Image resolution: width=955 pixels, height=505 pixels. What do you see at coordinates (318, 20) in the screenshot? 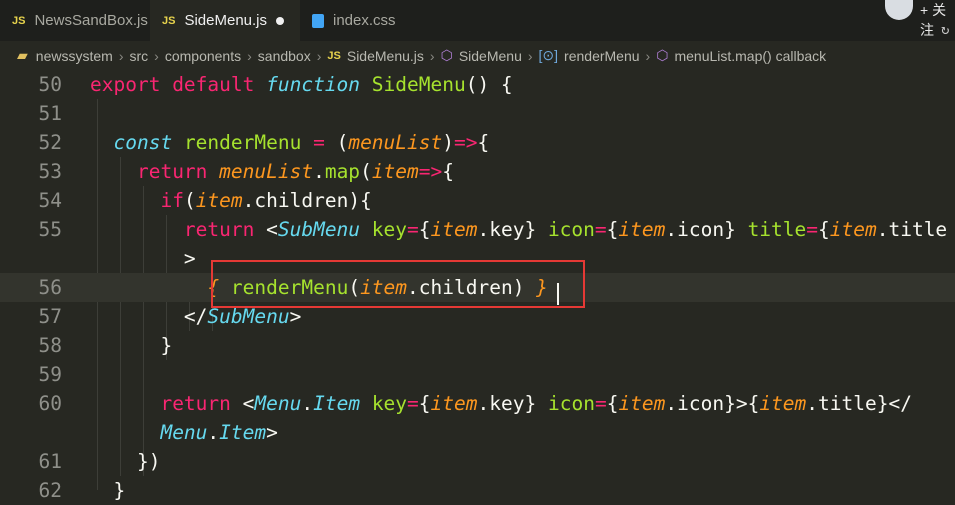
I see `css-file-icon` at bounding box center [318, 20].